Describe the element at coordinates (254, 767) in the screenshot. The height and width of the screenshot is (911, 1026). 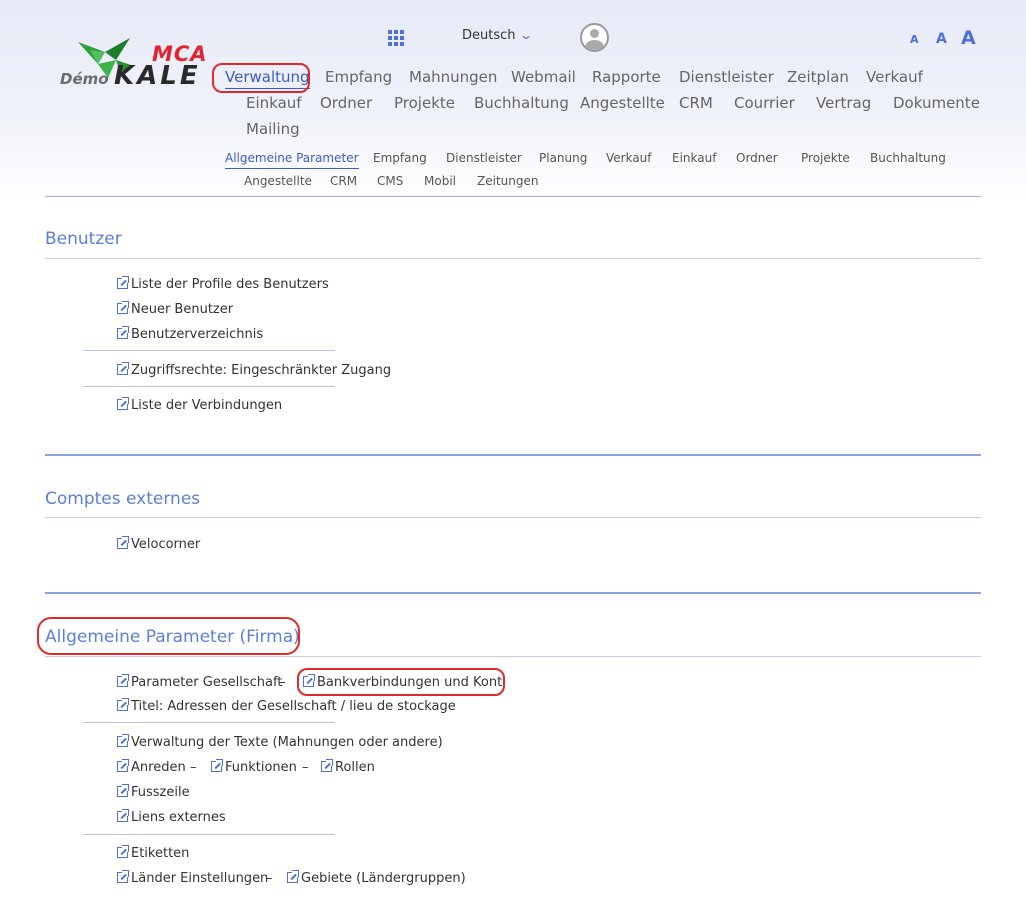
I see `link-funktionen: Funktionen` at that location.